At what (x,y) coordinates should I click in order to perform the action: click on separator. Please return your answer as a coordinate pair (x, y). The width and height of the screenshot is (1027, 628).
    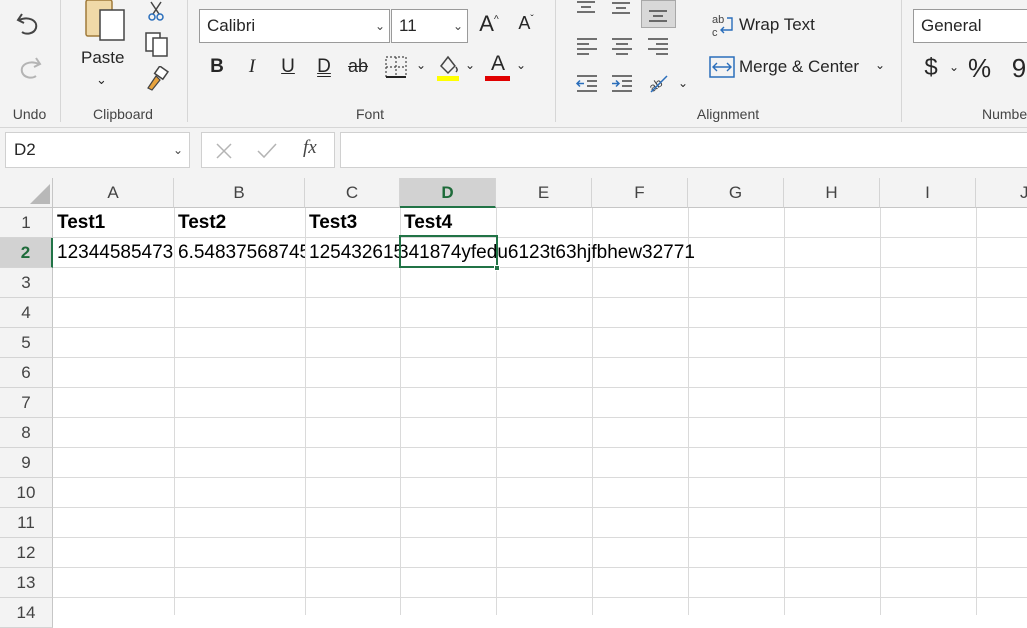
    Looking at the image, I should click on (187, 61).